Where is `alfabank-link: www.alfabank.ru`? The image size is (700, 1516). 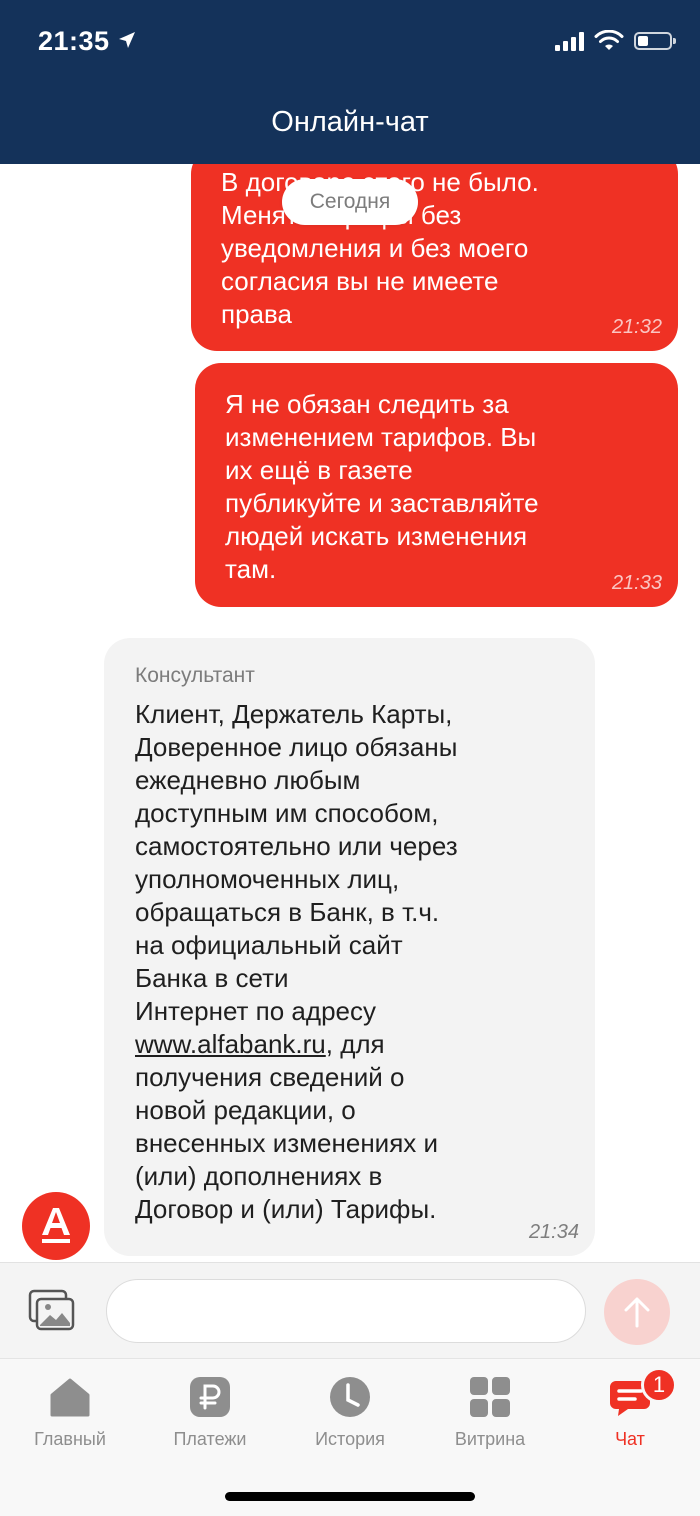 alfabank-link: www.alfabank.ru is located at coordinates (230, 1044).